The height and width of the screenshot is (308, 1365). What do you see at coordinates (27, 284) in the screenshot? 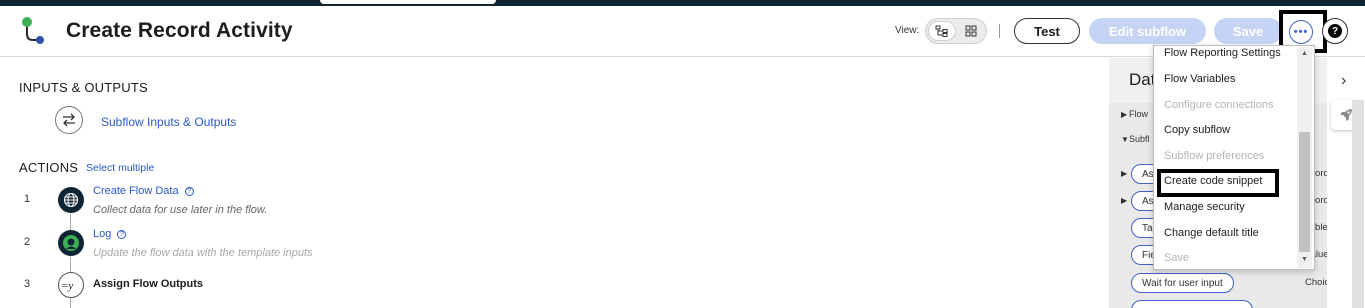
I see `step-number: 3` at bounding box center [27, 284].